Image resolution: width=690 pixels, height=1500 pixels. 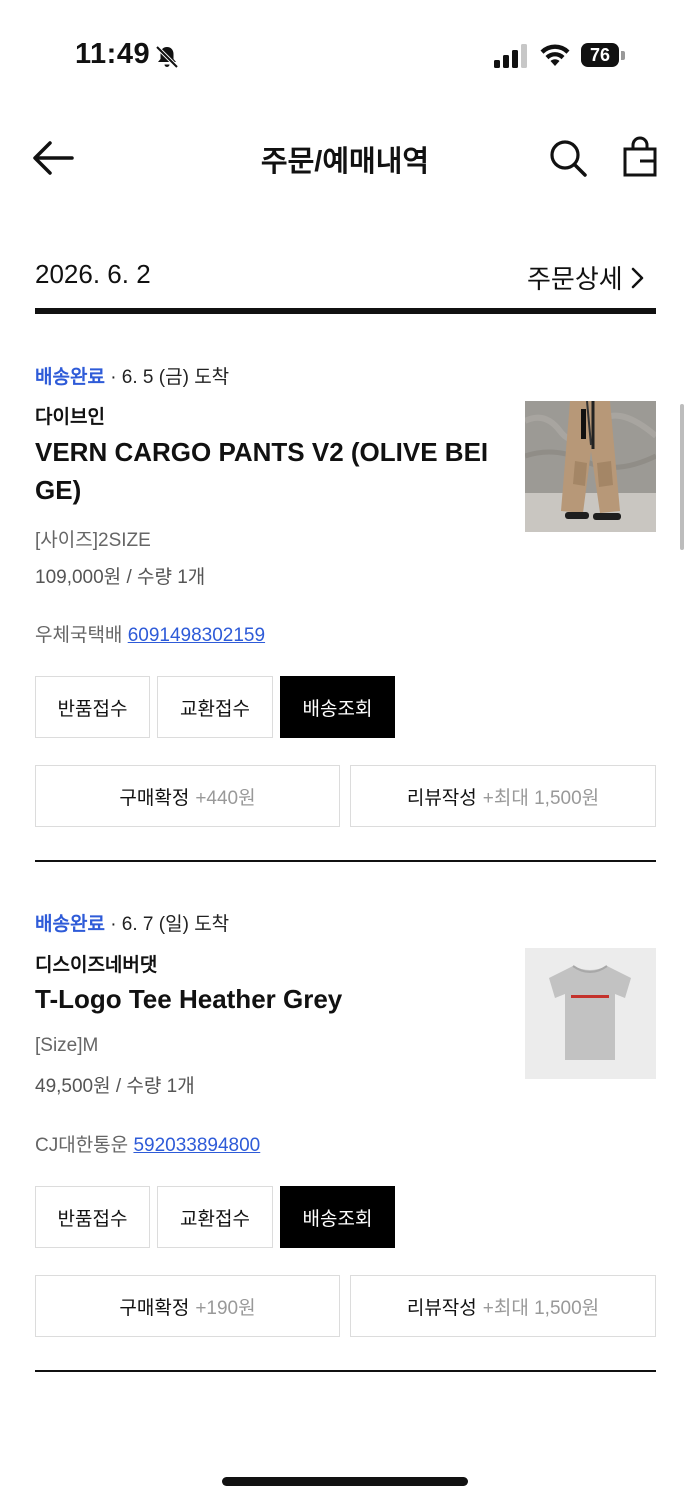 I want to click on cellular-signal-icon, so click(x=510, y=56).